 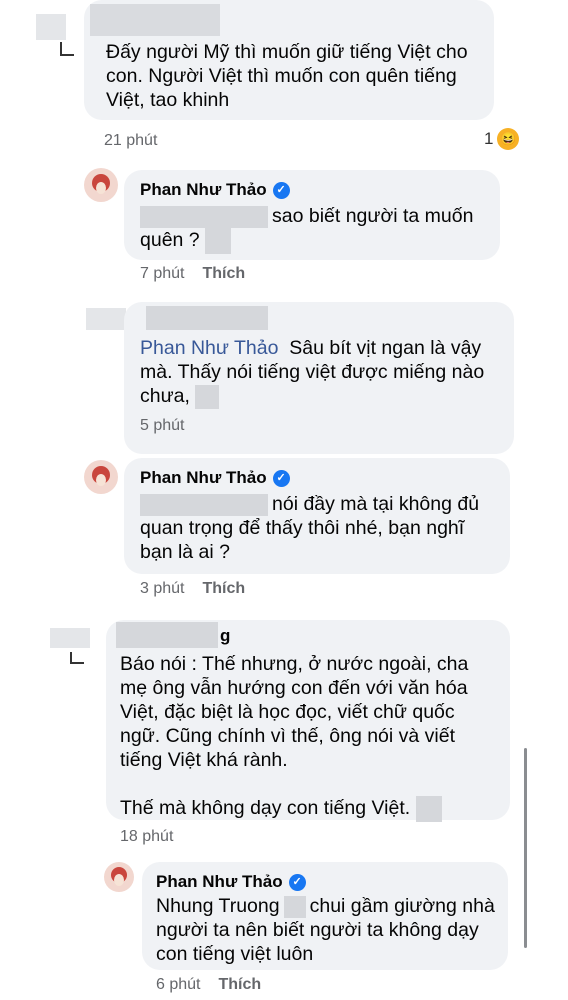 What do you see at coordinates (525, 848) in the screenshot?
I see `scrollbar` at bounding box center [525, 848].